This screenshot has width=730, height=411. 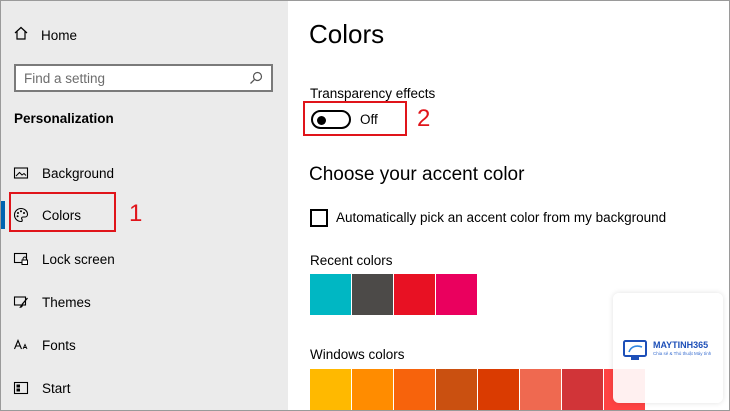 I want to click on sidebar-item-lock-screen: Lock screen, so click(x=143, y=259).